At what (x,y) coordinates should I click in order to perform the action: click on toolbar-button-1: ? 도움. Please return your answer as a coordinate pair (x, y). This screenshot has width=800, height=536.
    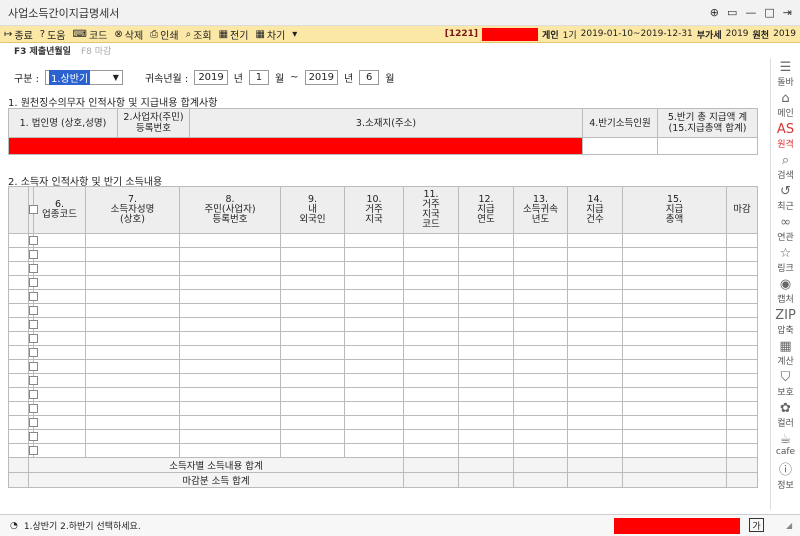
    Looking at the image, I should click on (53, 34).